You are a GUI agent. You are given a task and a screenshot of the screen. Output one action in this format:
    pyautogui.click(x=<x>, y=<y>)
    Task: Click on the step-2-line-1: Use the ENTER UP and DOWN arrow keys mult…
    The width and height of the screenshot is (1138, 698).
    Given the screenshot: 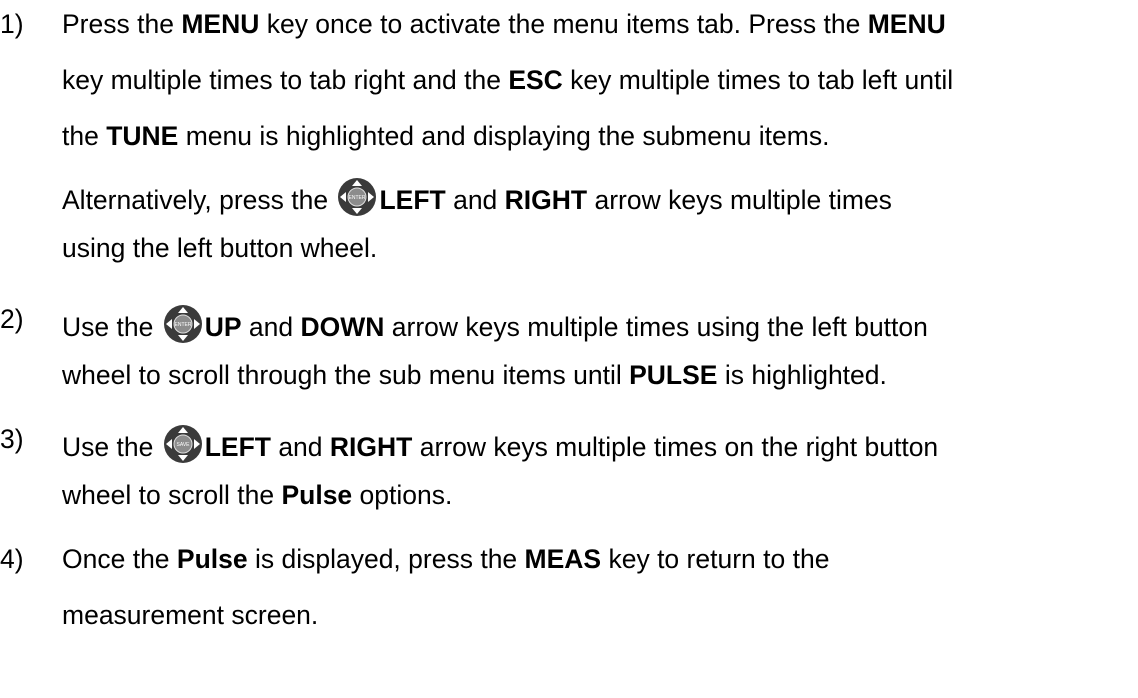 What is the action you would take?
    pyautogui.click(x=495, y=324)
    